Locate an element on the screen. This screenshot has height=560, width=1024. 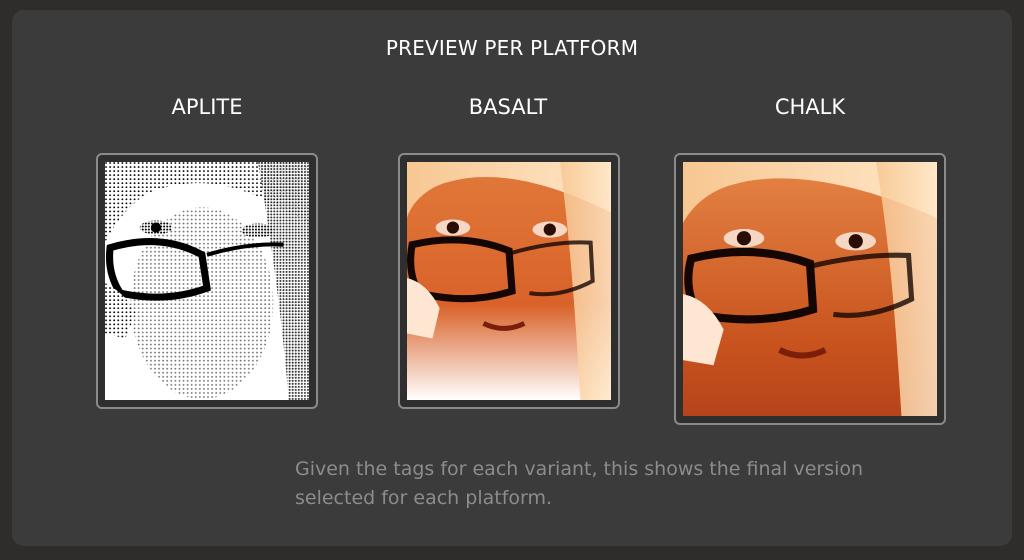
preview-image-aplite is located at coordinates (207, 281).